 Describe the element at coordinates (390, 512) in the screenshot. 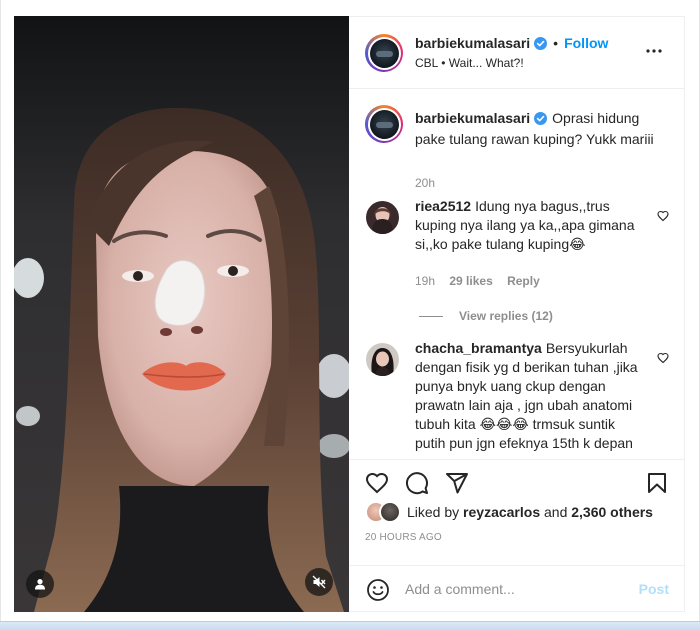

I see `liker-avatar` at that location.